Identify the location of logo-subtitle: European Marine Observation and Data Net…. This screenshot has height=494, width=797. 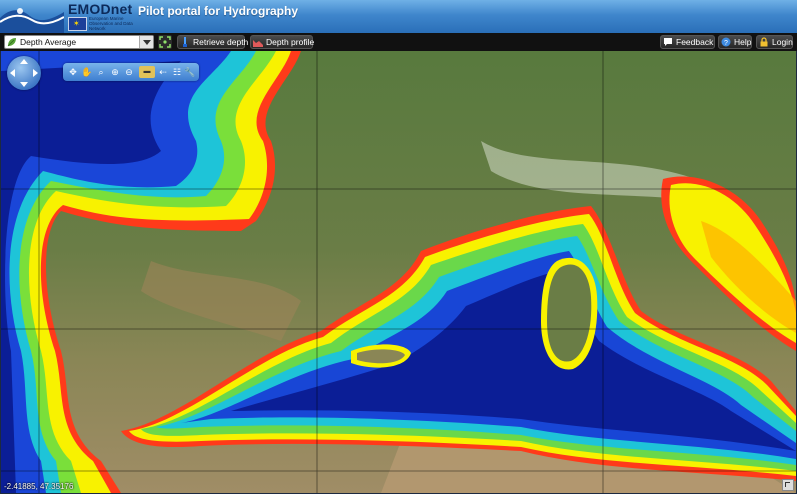
(111, 23).